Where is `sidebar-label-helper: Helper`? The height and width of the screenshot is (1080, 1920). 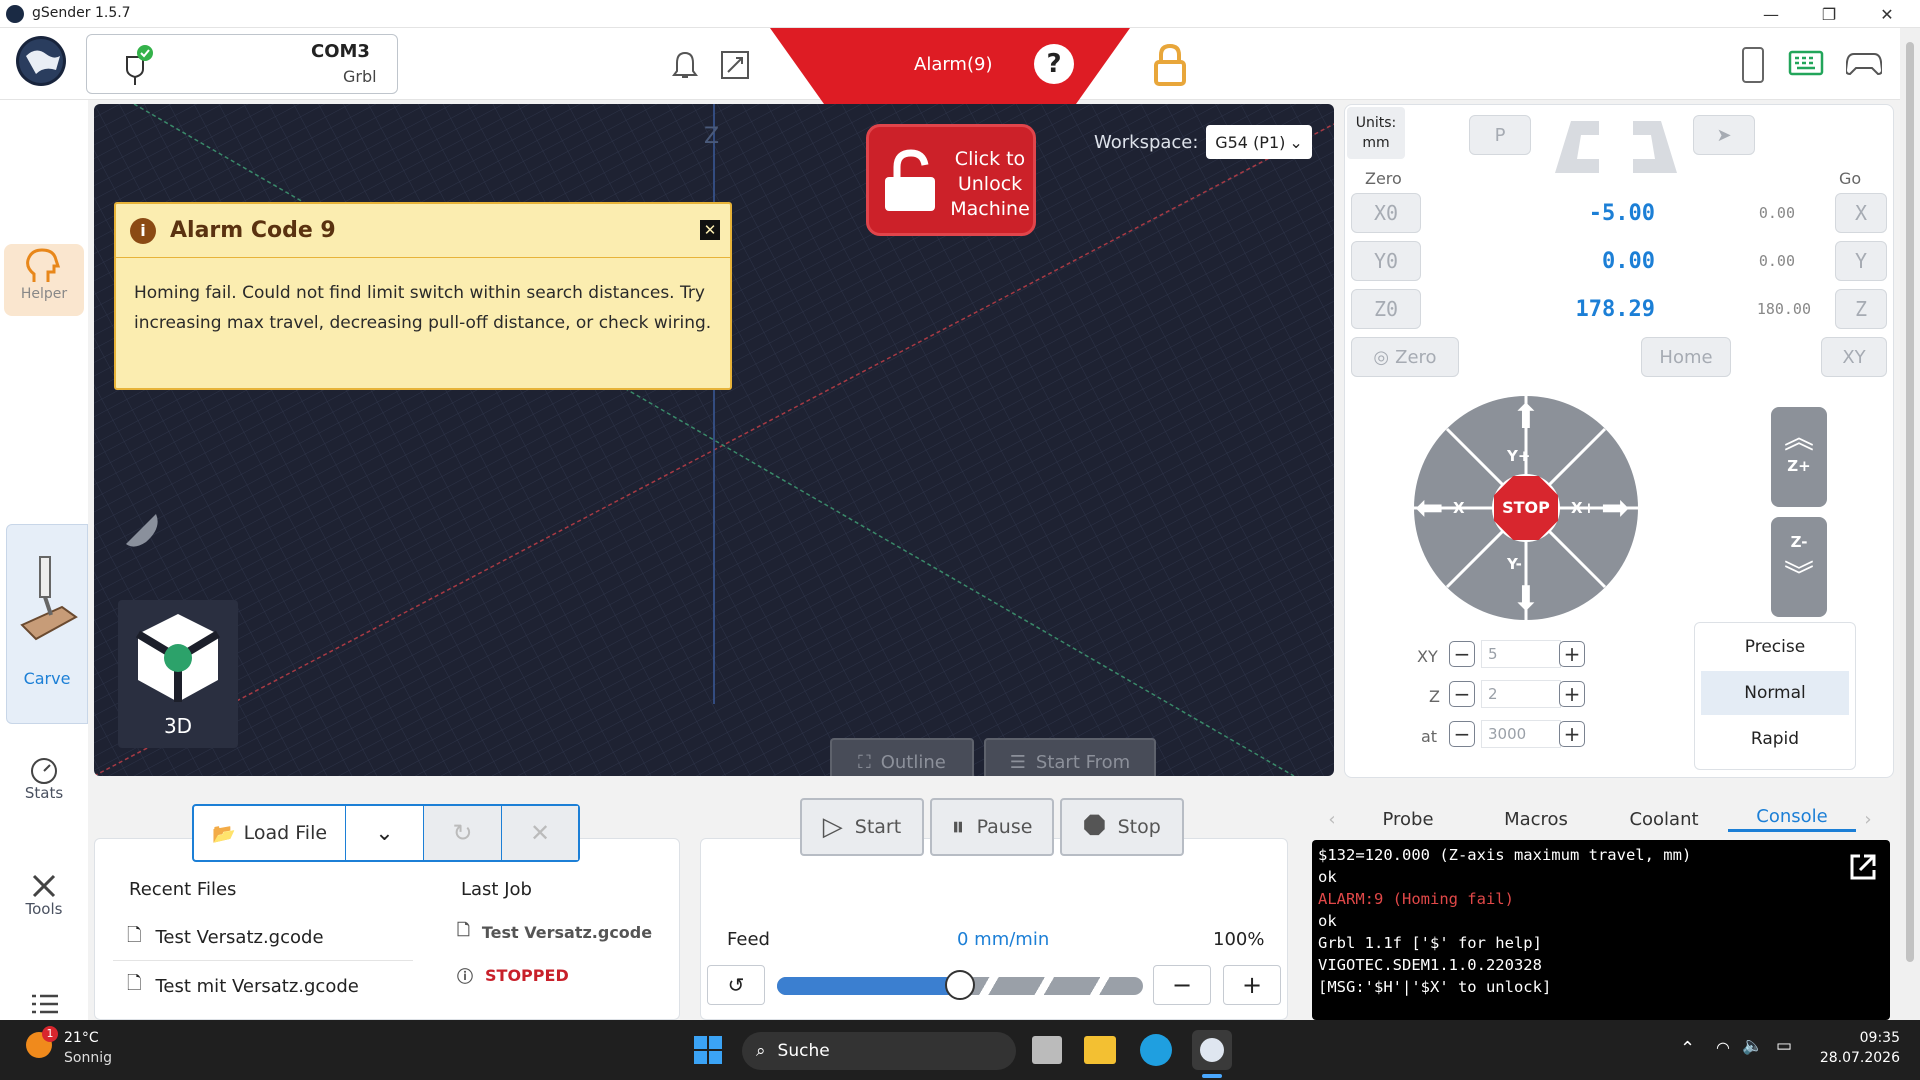
sidebar-label-helper: Helper is located at coordinates (44, 294).